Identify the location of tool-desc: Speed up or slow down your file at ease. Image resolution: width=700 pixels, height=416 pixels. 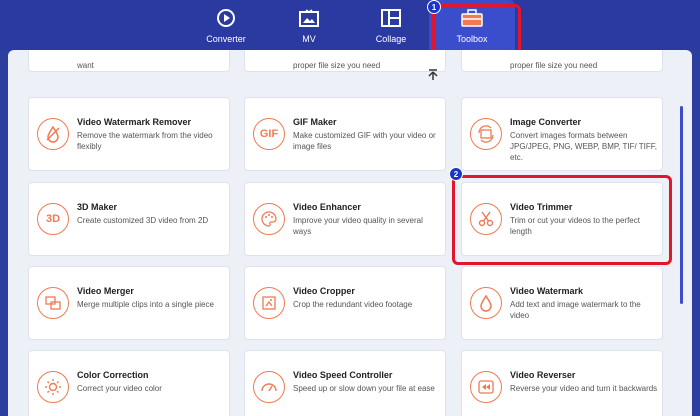
(364, 388).